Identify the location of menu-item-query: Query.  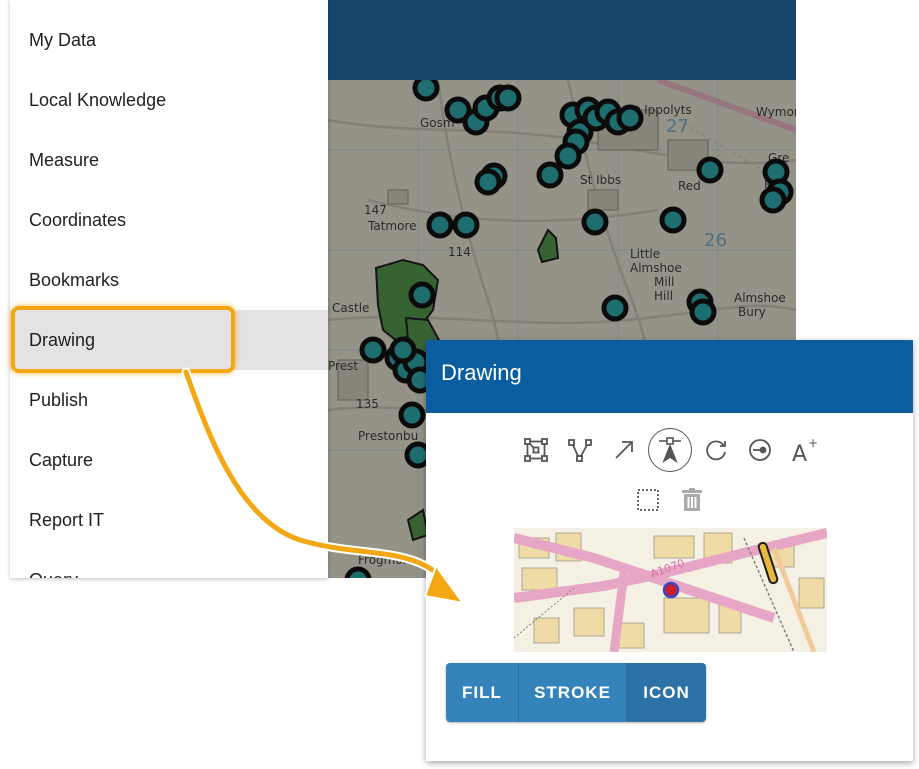
(169, 564).